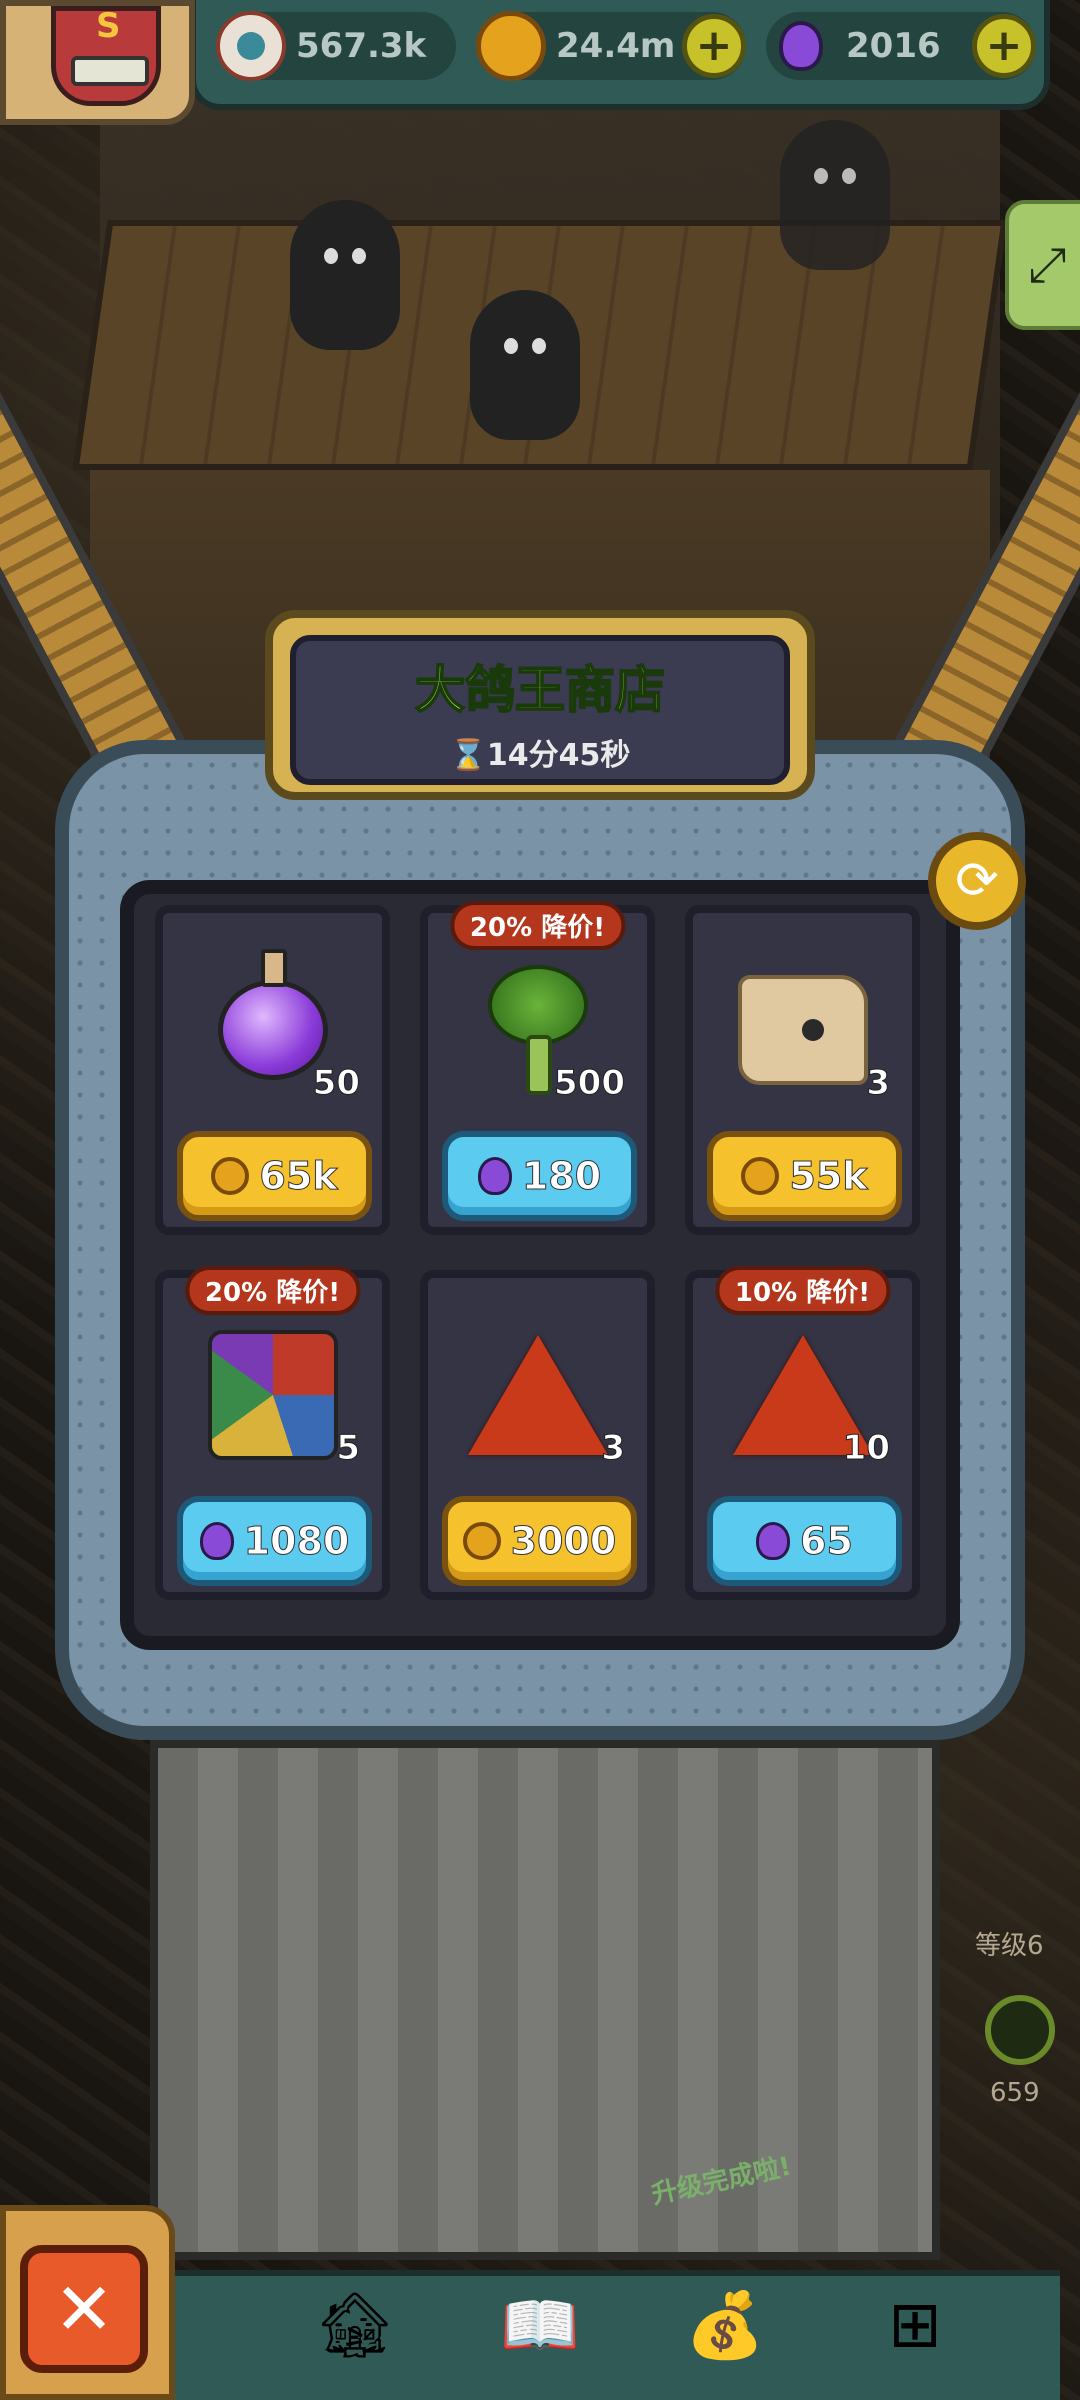  Describe the element at coordinates (714, 46) in the screenshot. I see `add-coins-button: +` at that location.